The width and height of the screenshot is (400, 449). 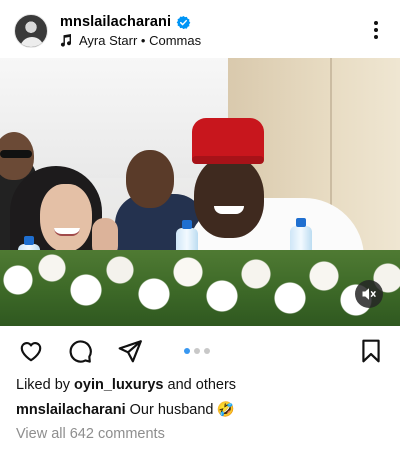 What do you see at coordinates (66, 40) in the screenshot?
I see `music-note-icon` at bounding box center [66, 40].